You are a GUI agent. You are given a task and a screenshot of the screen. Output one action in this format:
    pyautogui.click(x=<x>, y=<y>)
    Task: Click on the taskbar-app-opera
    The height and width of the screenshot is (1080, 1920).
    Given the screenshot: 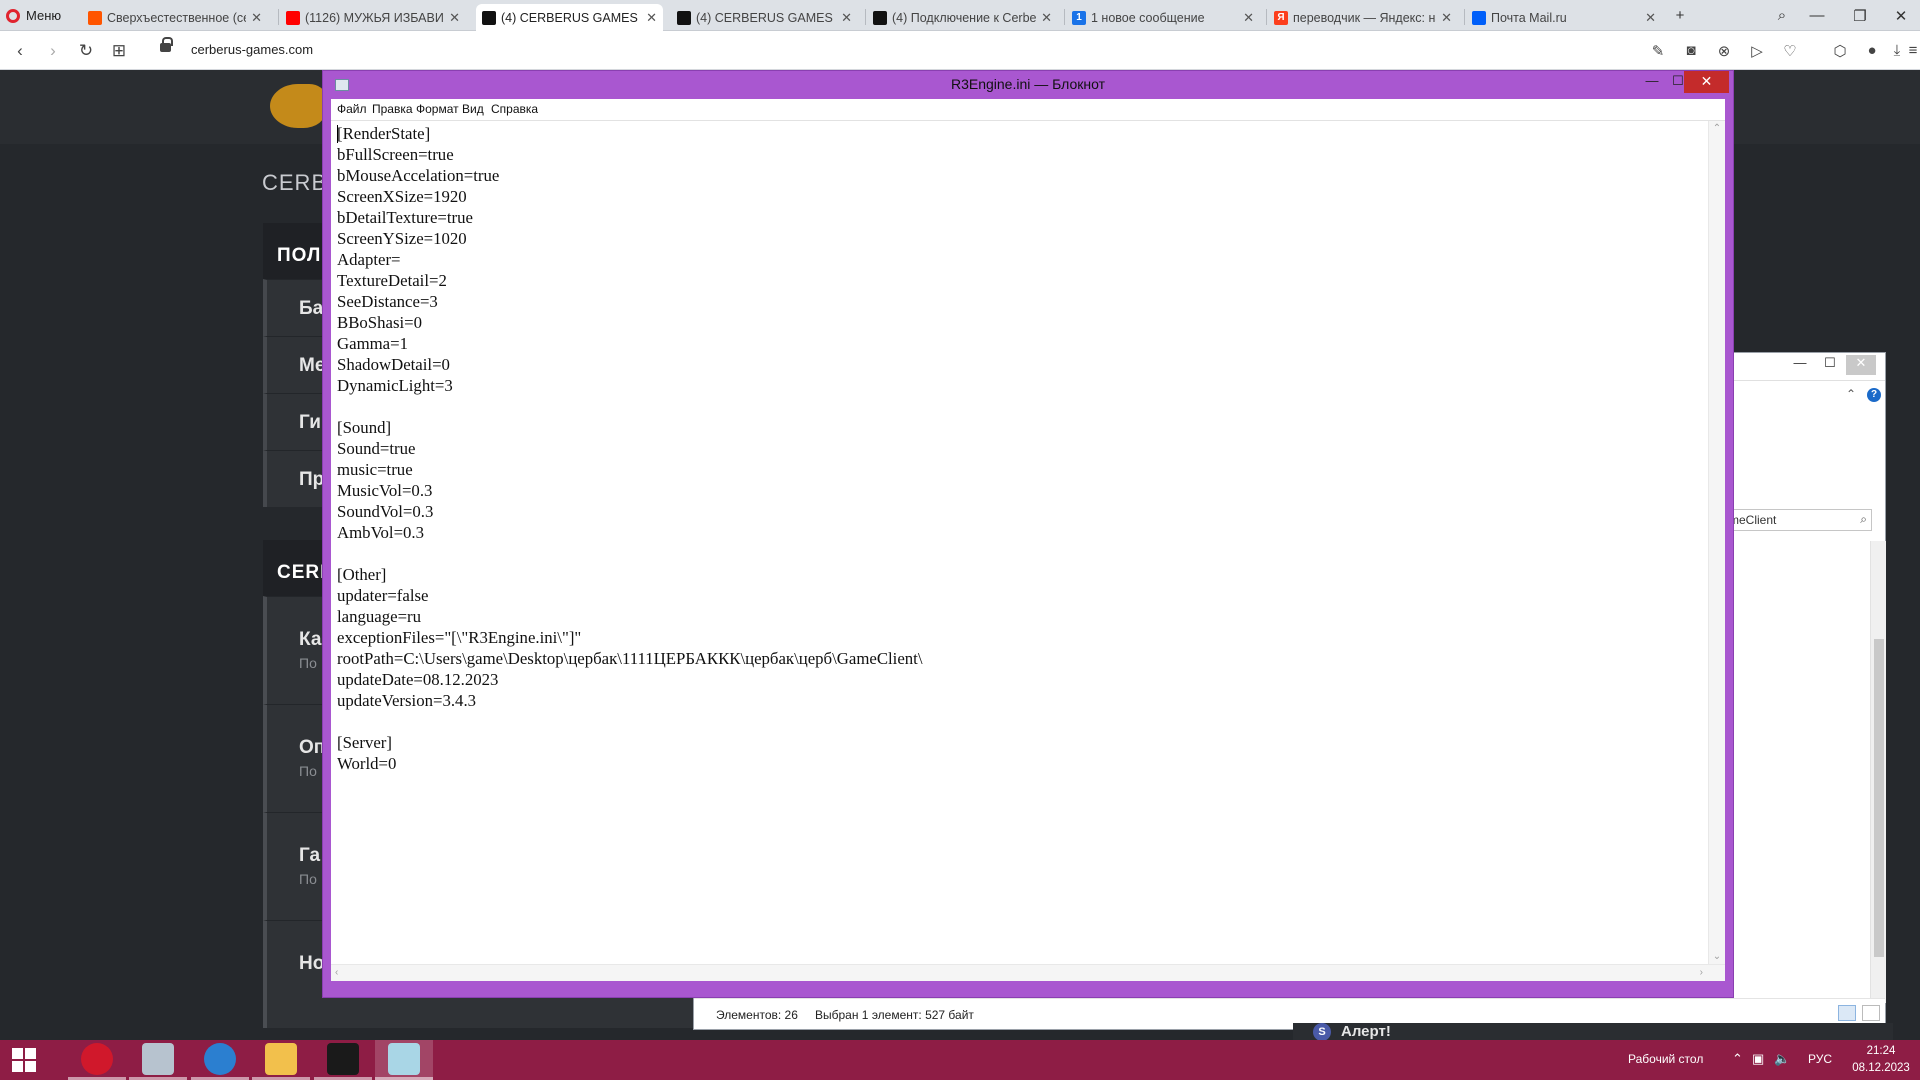 What is the action you would take?
    pyautogui.click(x=97, y=1060)
    